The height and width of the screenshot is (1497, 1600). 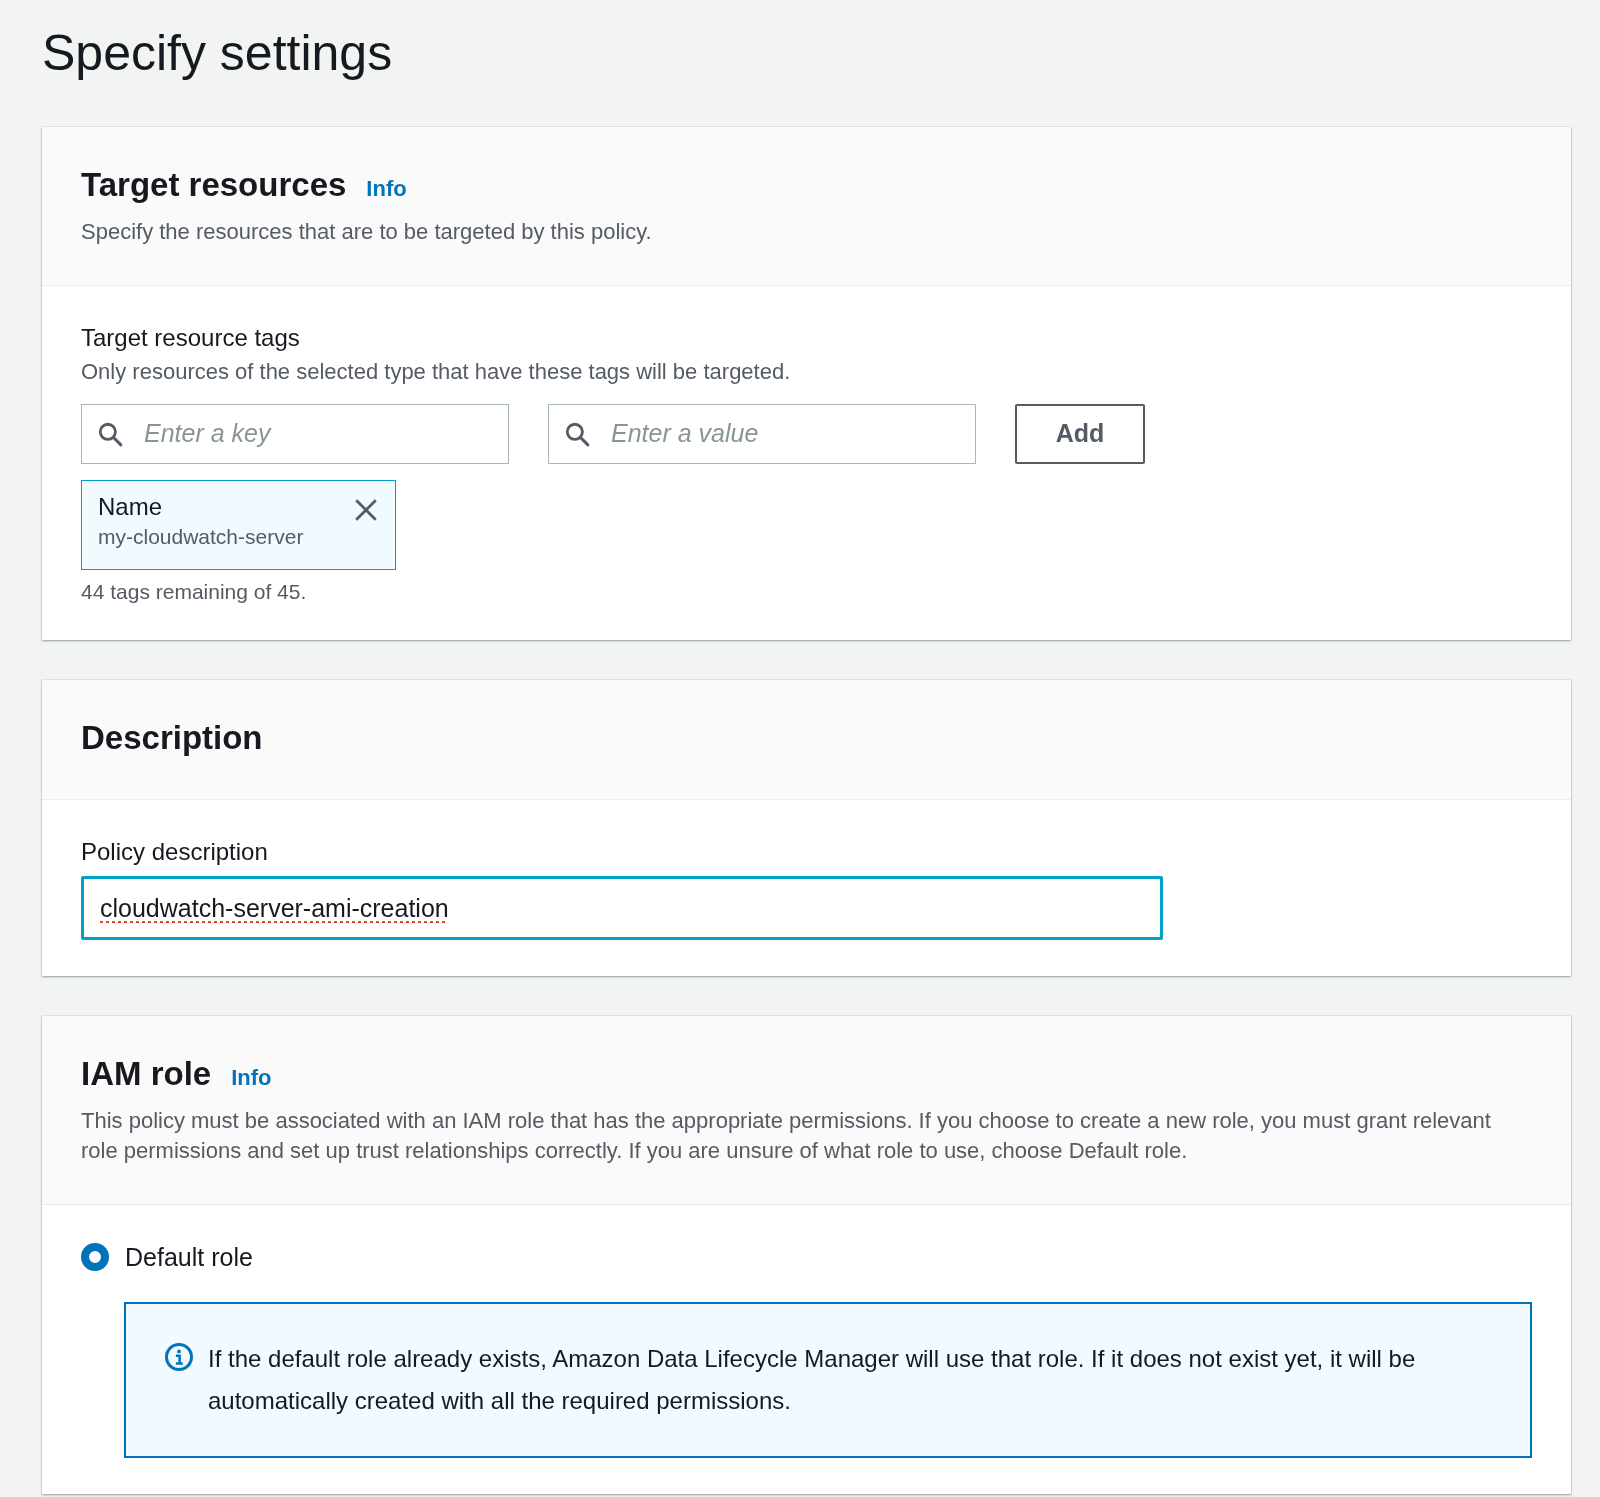 What do you see at coordinates (189, 1257) in the screenshot?
I see `radio-label: Default role` at bounding box center [189, 1257].